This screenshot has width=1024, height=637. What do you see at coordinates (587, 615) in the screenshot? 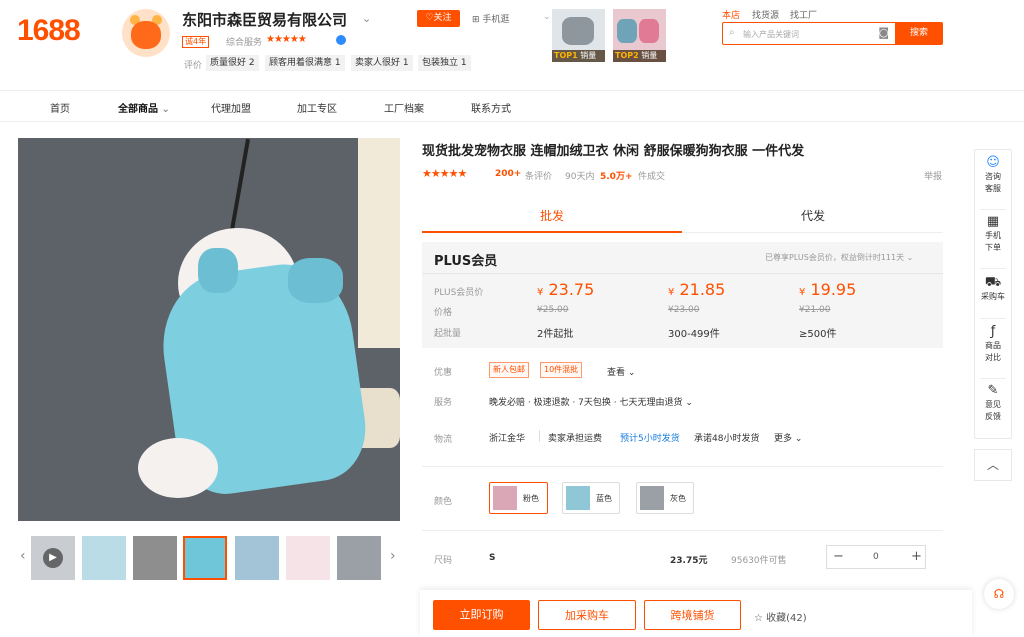
I see `add-to-cart-button: 加采购车` at bounding box center [587, 615].